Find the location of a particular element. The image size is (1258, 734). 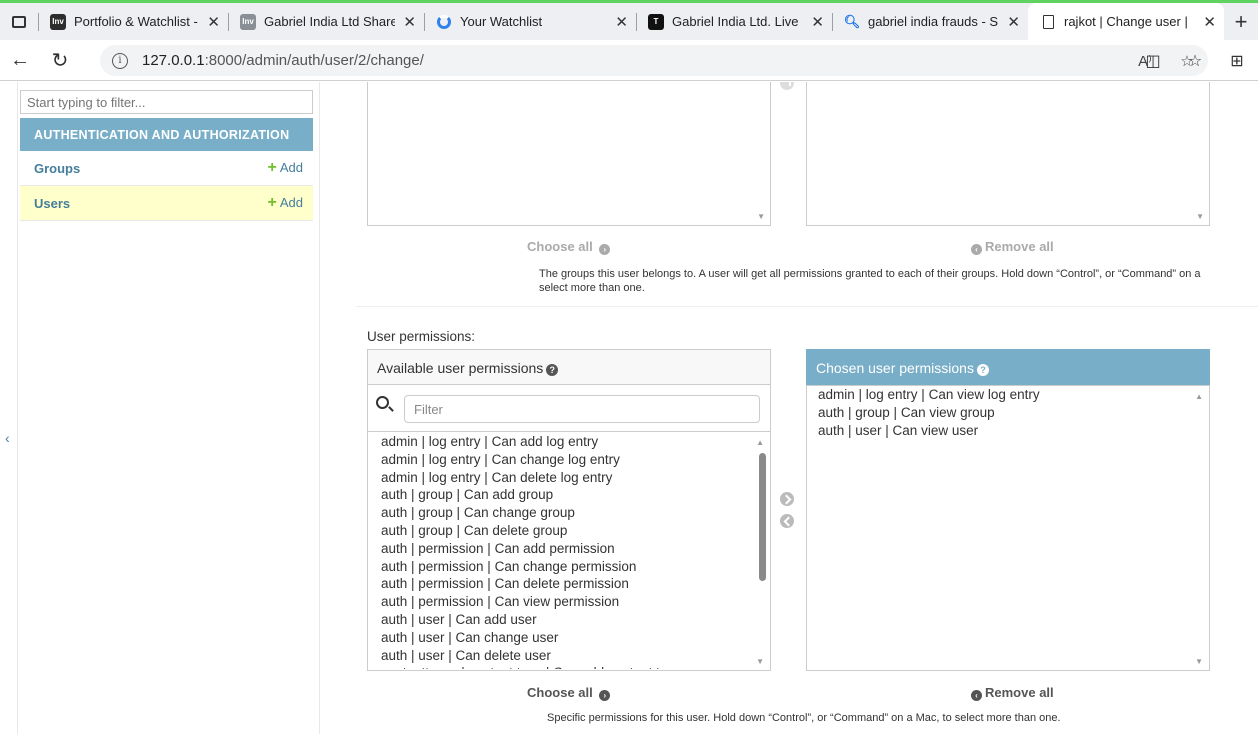

permission-option: auth | permission | Can add permission is located at coordinates (569, 549).